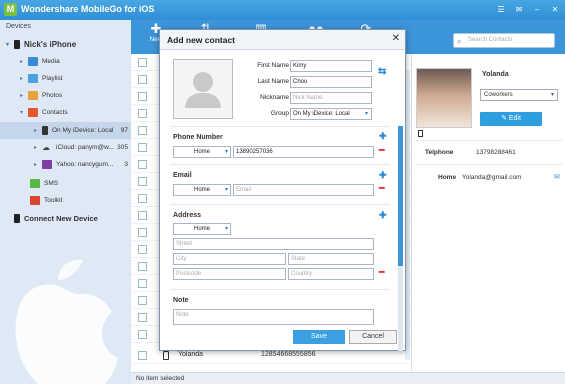 The width and height of the screenshot is (565, 390). I want to click on avatar, so click(203, 89).